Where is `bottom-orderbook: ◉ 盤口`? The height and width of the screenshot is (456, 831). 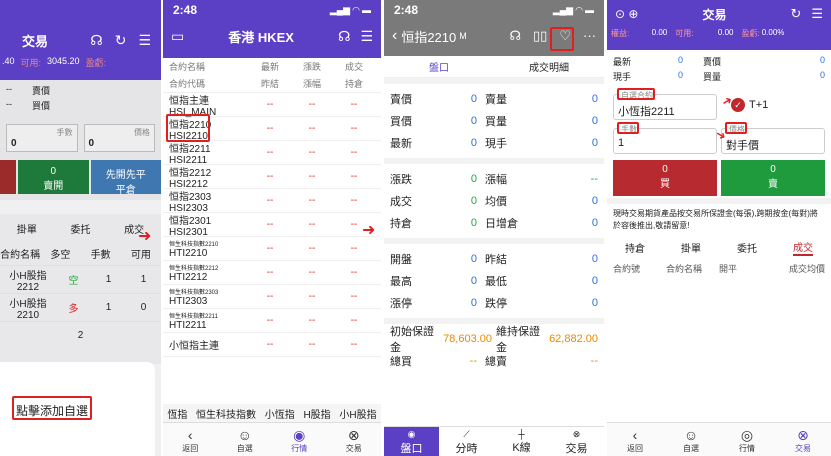 bottom-orderbook: ◉ 盤口 is located at coordinates (411, 441).